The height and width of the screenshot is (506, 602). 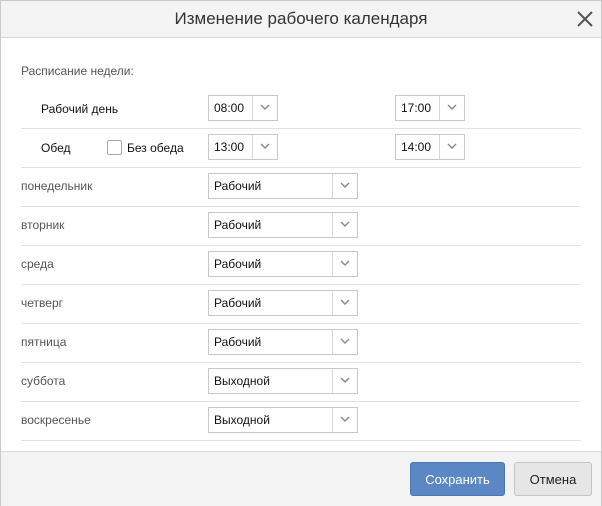 What do you see at coordinates (42, 303) in the screenshot?
I see `day-label: четверг` at bounding box center [42, 303].